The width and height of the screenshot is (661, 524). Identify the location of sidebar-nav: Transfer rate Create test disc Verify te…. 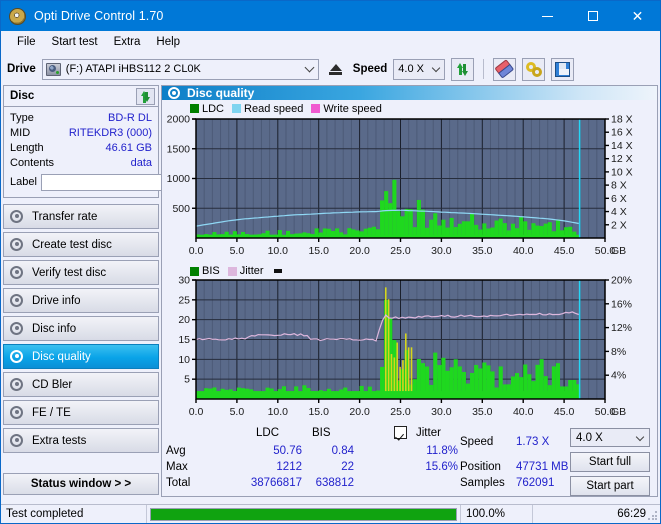
(81, 328).